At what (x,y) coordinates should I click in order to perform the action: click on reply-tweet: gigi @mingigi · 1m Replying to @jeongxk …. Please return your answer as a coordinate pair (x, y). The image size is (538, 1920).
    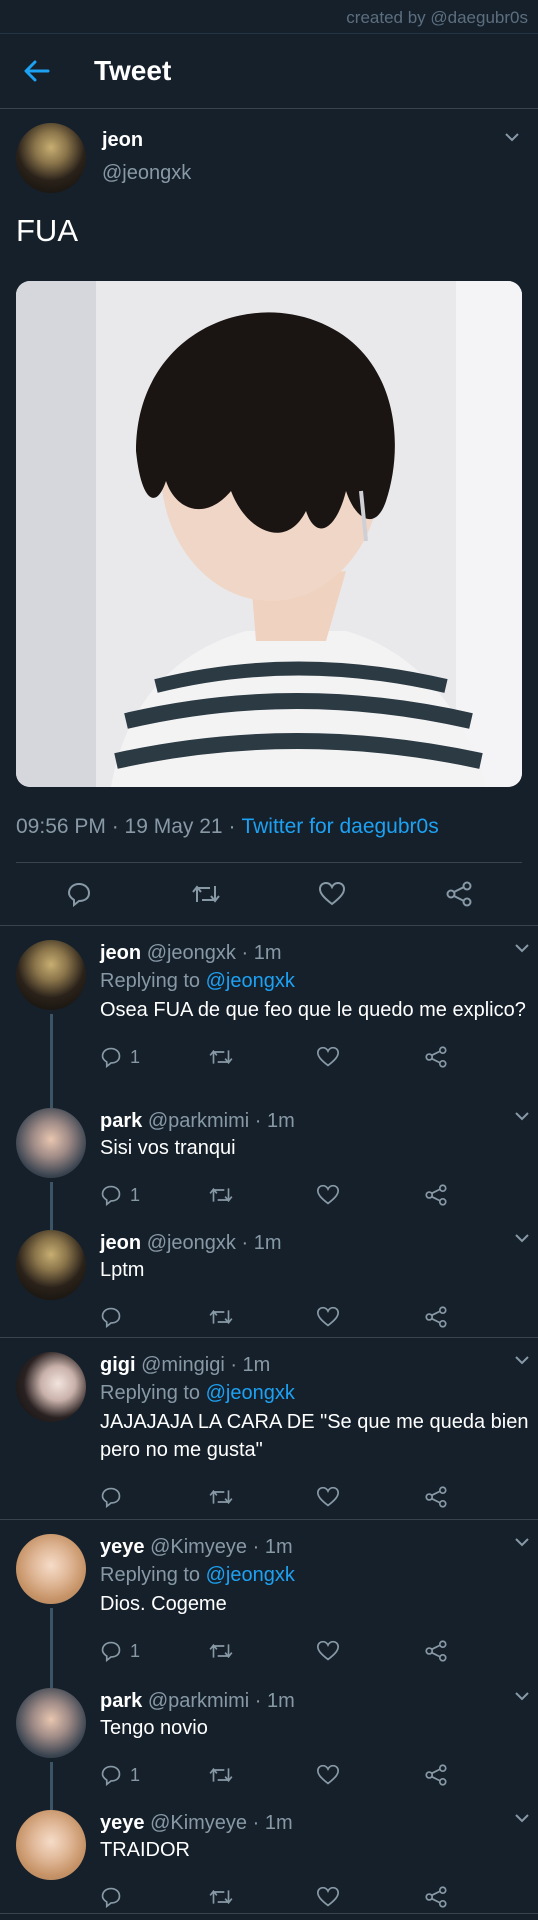
    Looking at the image, I should click on (269, 1429).